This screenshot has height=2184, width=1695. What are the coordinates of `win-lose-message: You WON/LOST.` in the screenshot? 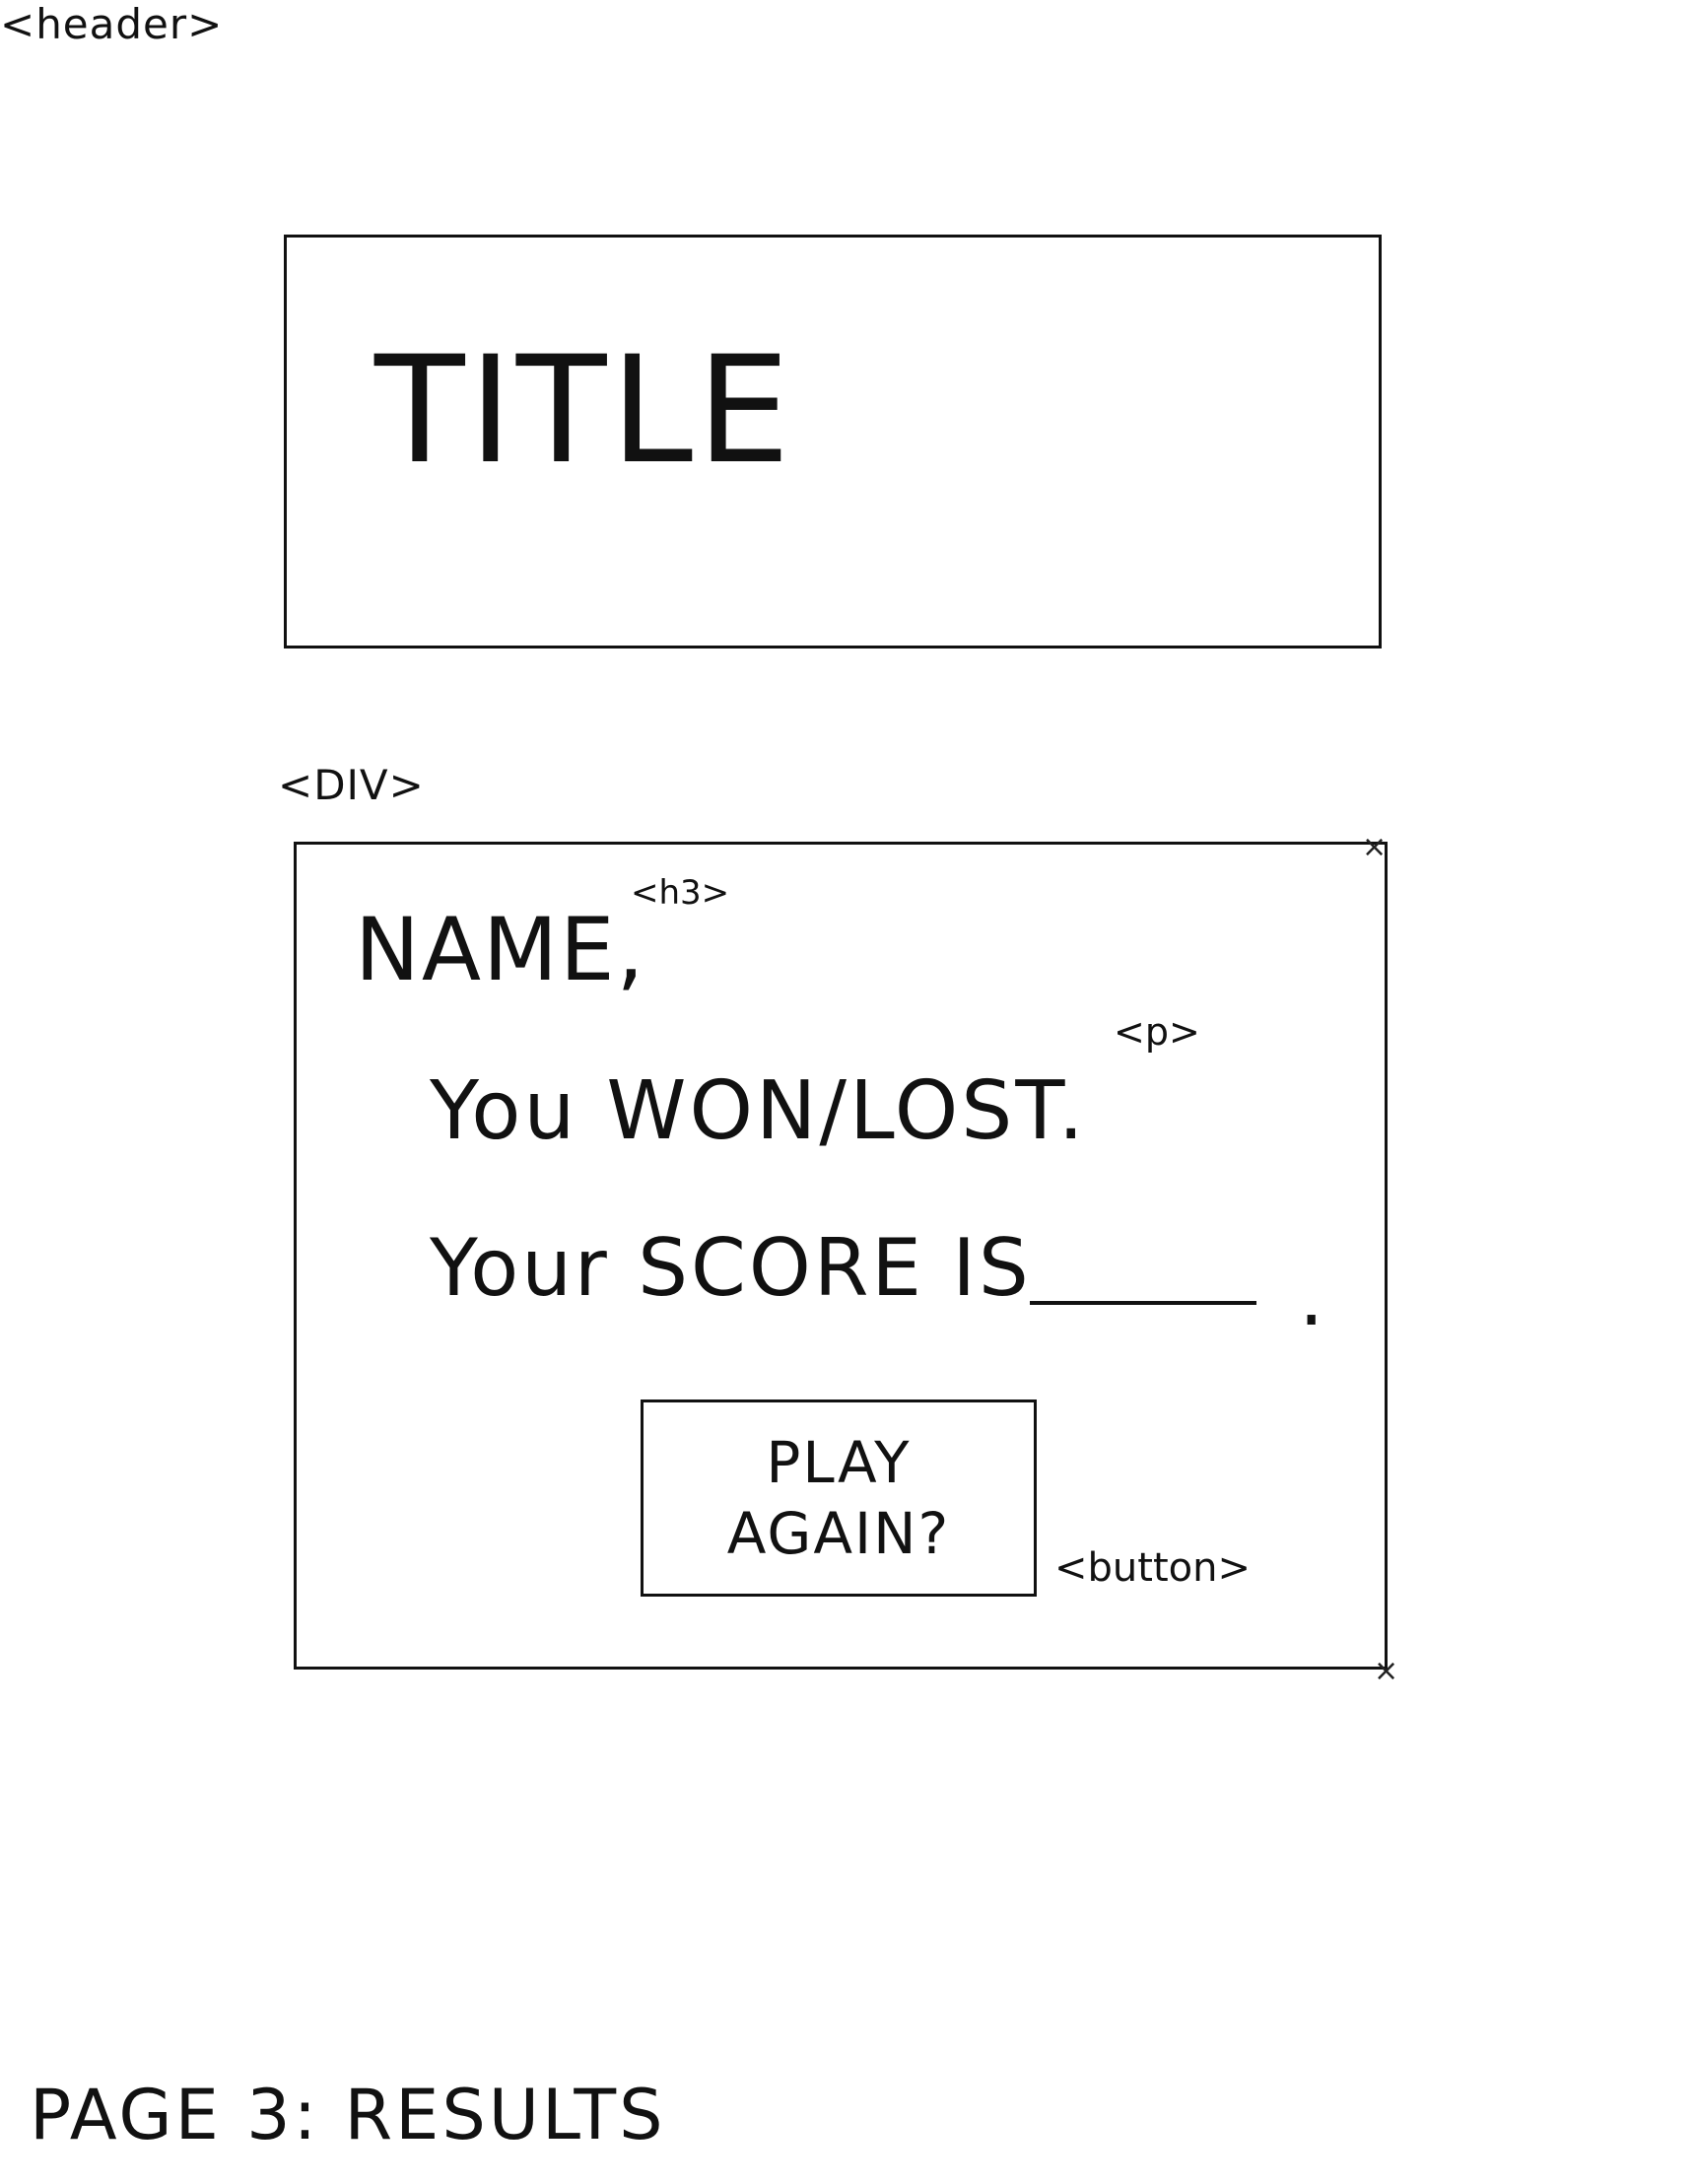 It's located at (759, 1111).